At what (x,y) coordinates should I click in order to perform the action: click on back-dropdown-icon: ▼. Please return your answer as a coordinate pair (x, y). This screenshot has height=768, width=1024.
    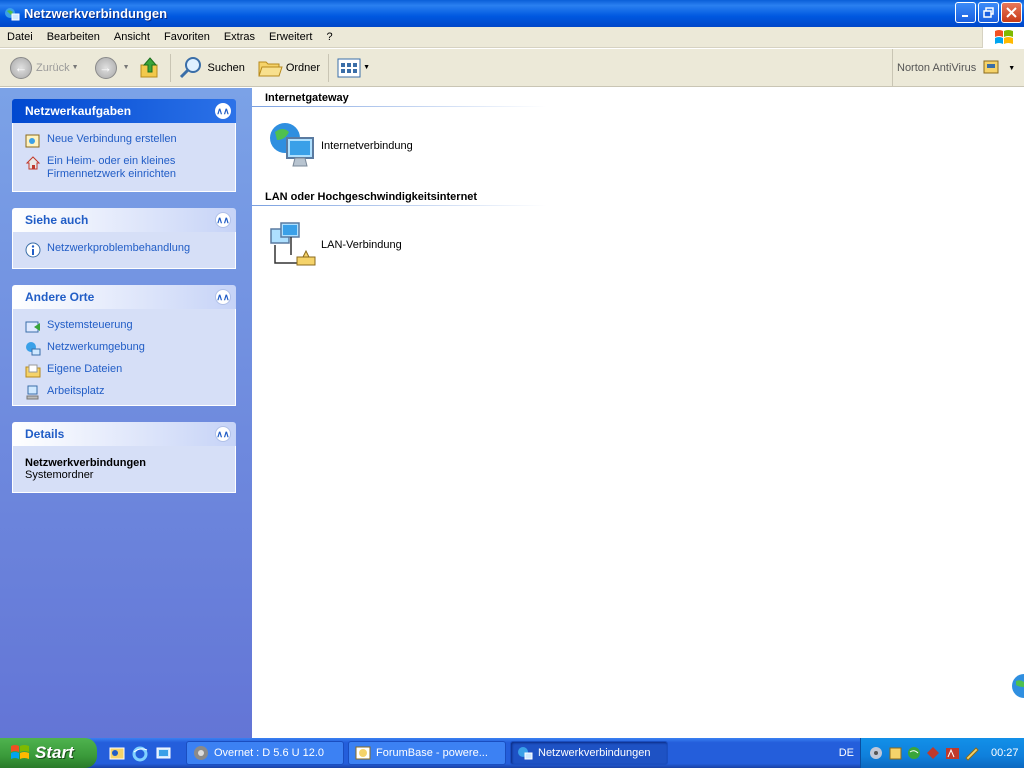
    Looking at the image, I should click on (75, 67).